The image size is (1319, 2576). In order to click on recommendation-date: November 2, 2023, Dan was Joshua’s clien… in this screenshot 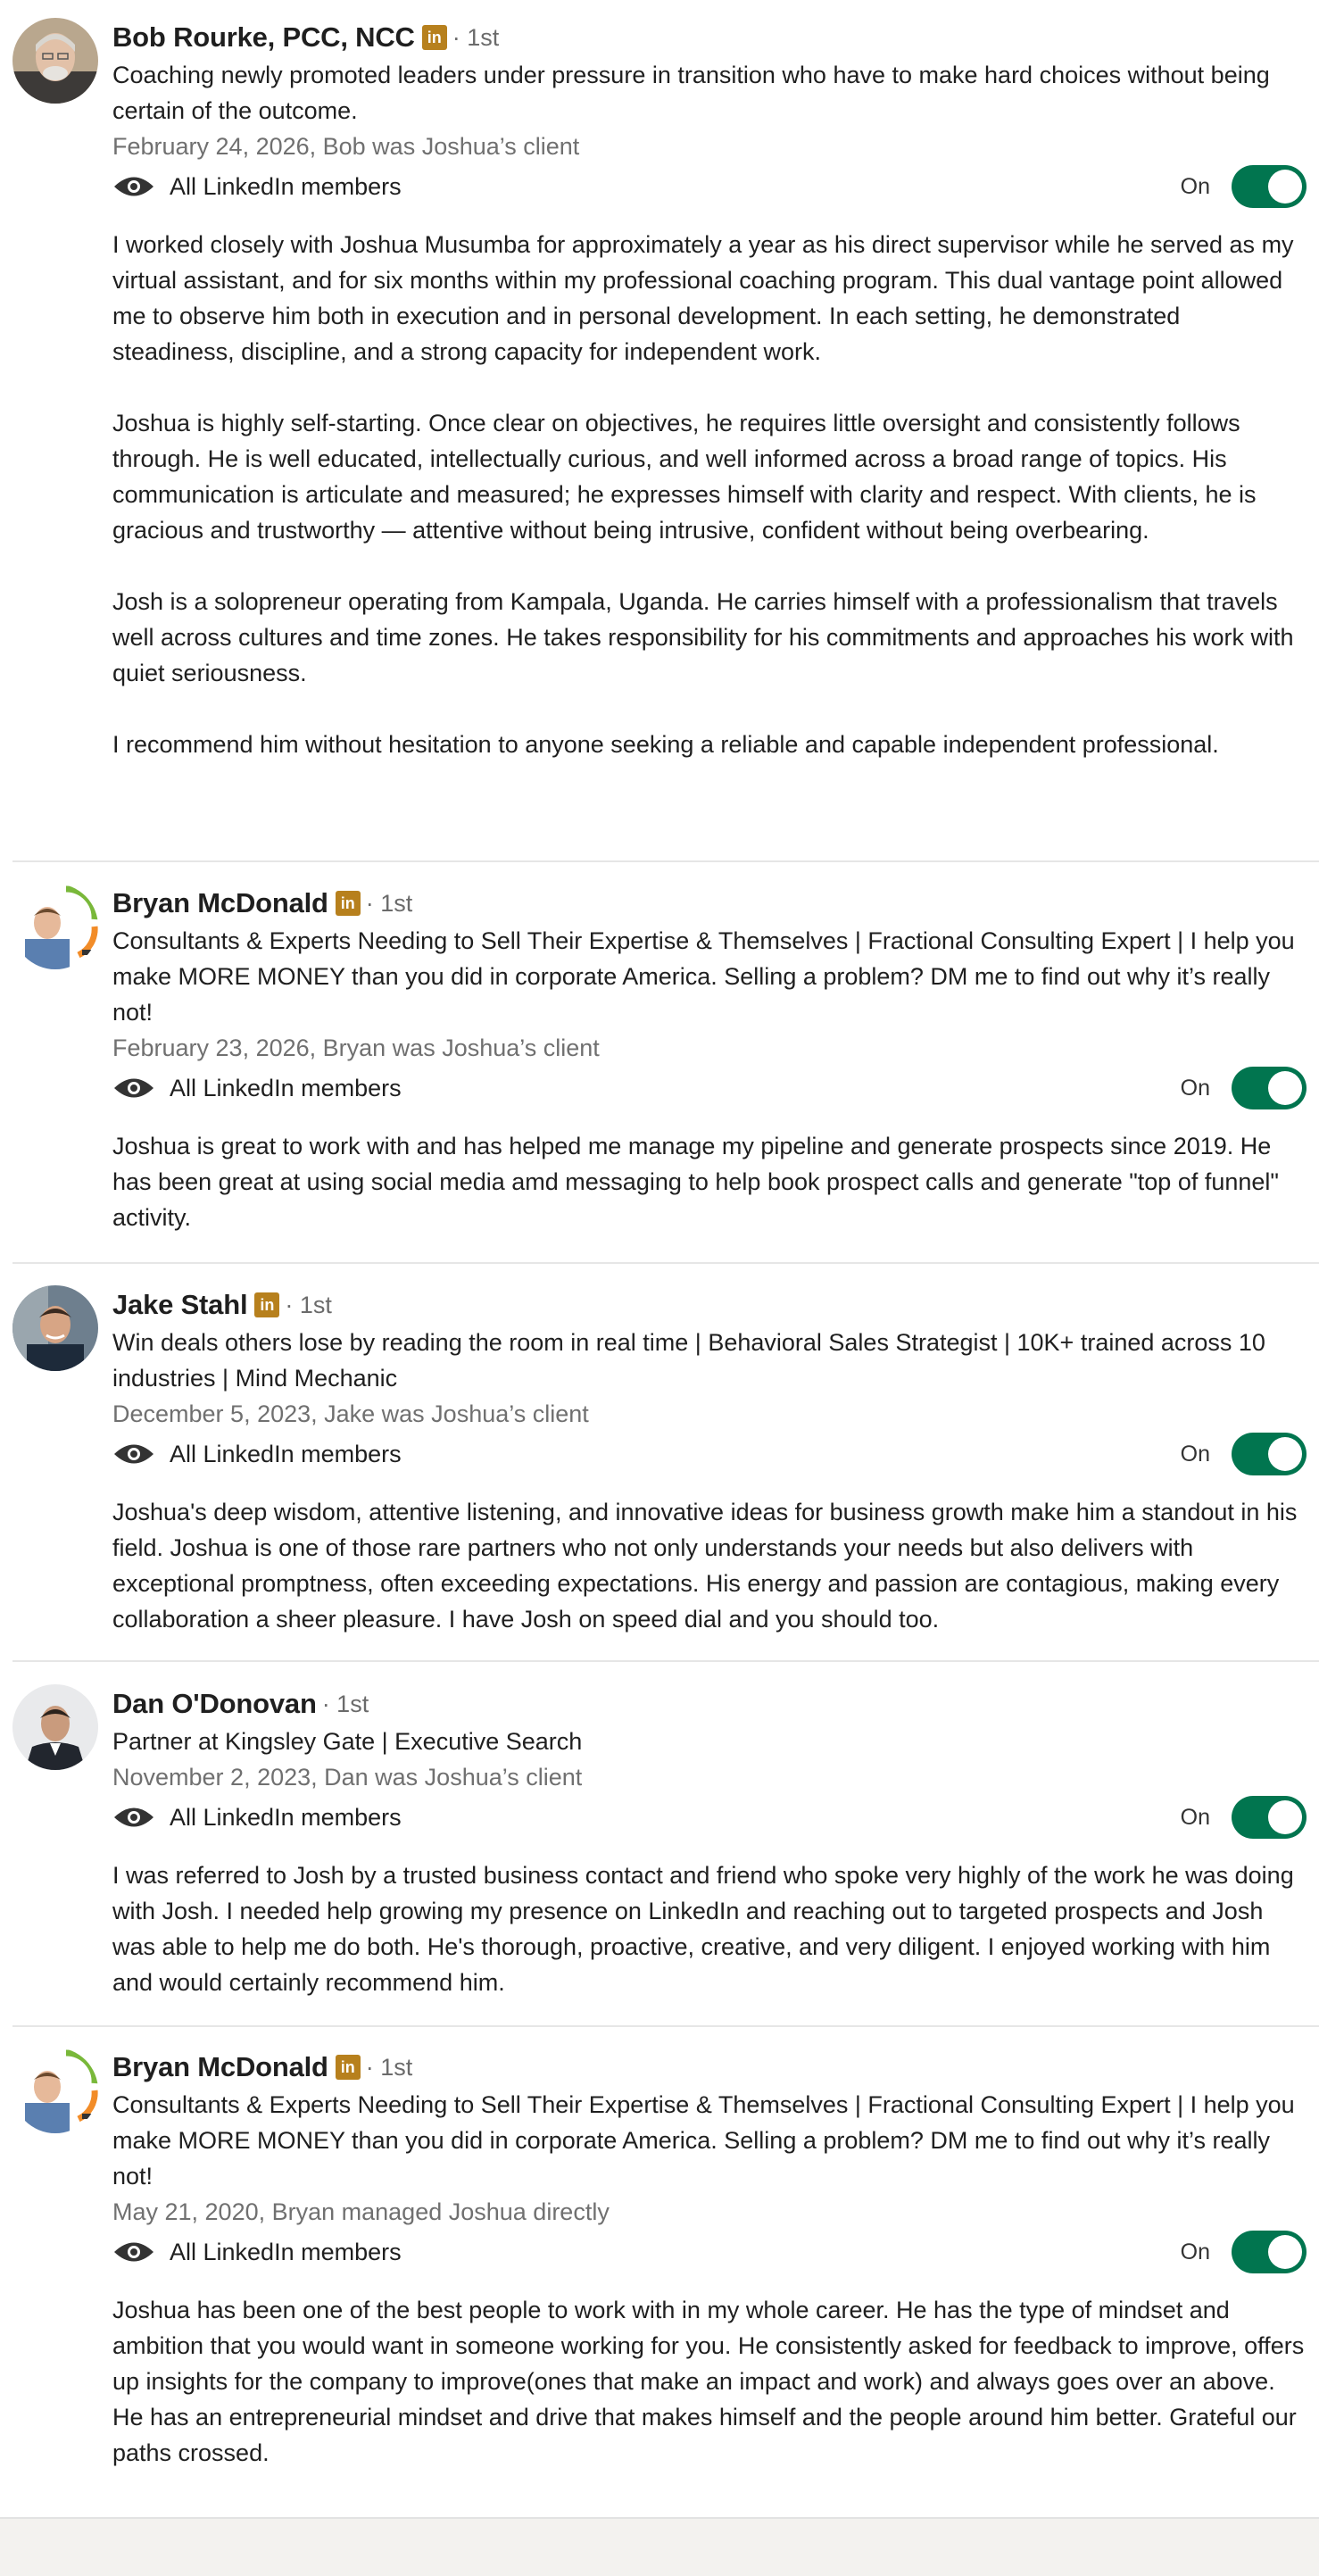, I will do `click(347, 1778)`.